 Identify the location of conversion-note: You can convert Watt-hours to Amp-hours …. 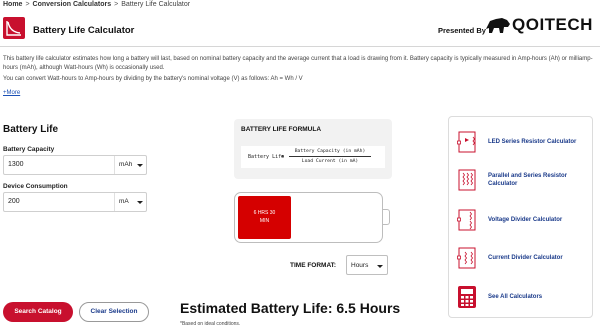
(153, 79).